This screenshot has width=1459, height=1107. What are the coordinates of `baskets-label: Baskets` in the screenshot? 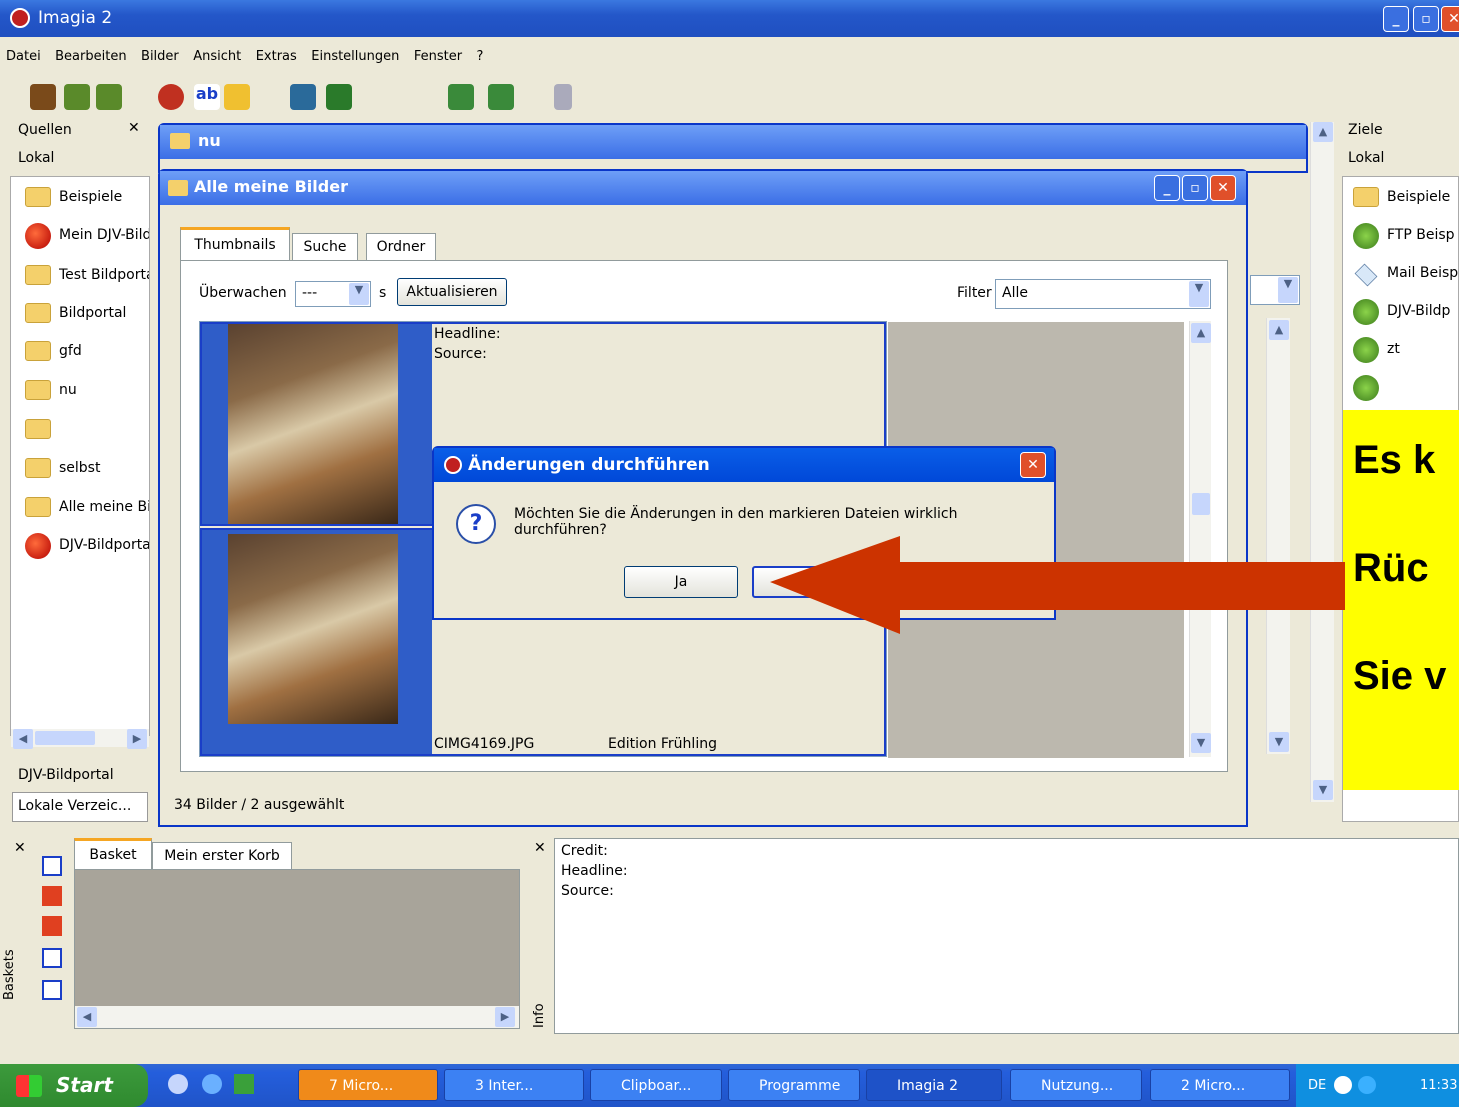 It's located at (9, 974).